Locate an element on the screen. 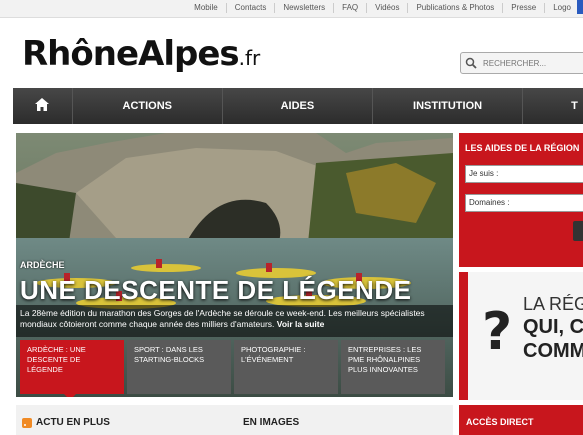  section-images: EN IMAGES is located at coordinates (271, 422).